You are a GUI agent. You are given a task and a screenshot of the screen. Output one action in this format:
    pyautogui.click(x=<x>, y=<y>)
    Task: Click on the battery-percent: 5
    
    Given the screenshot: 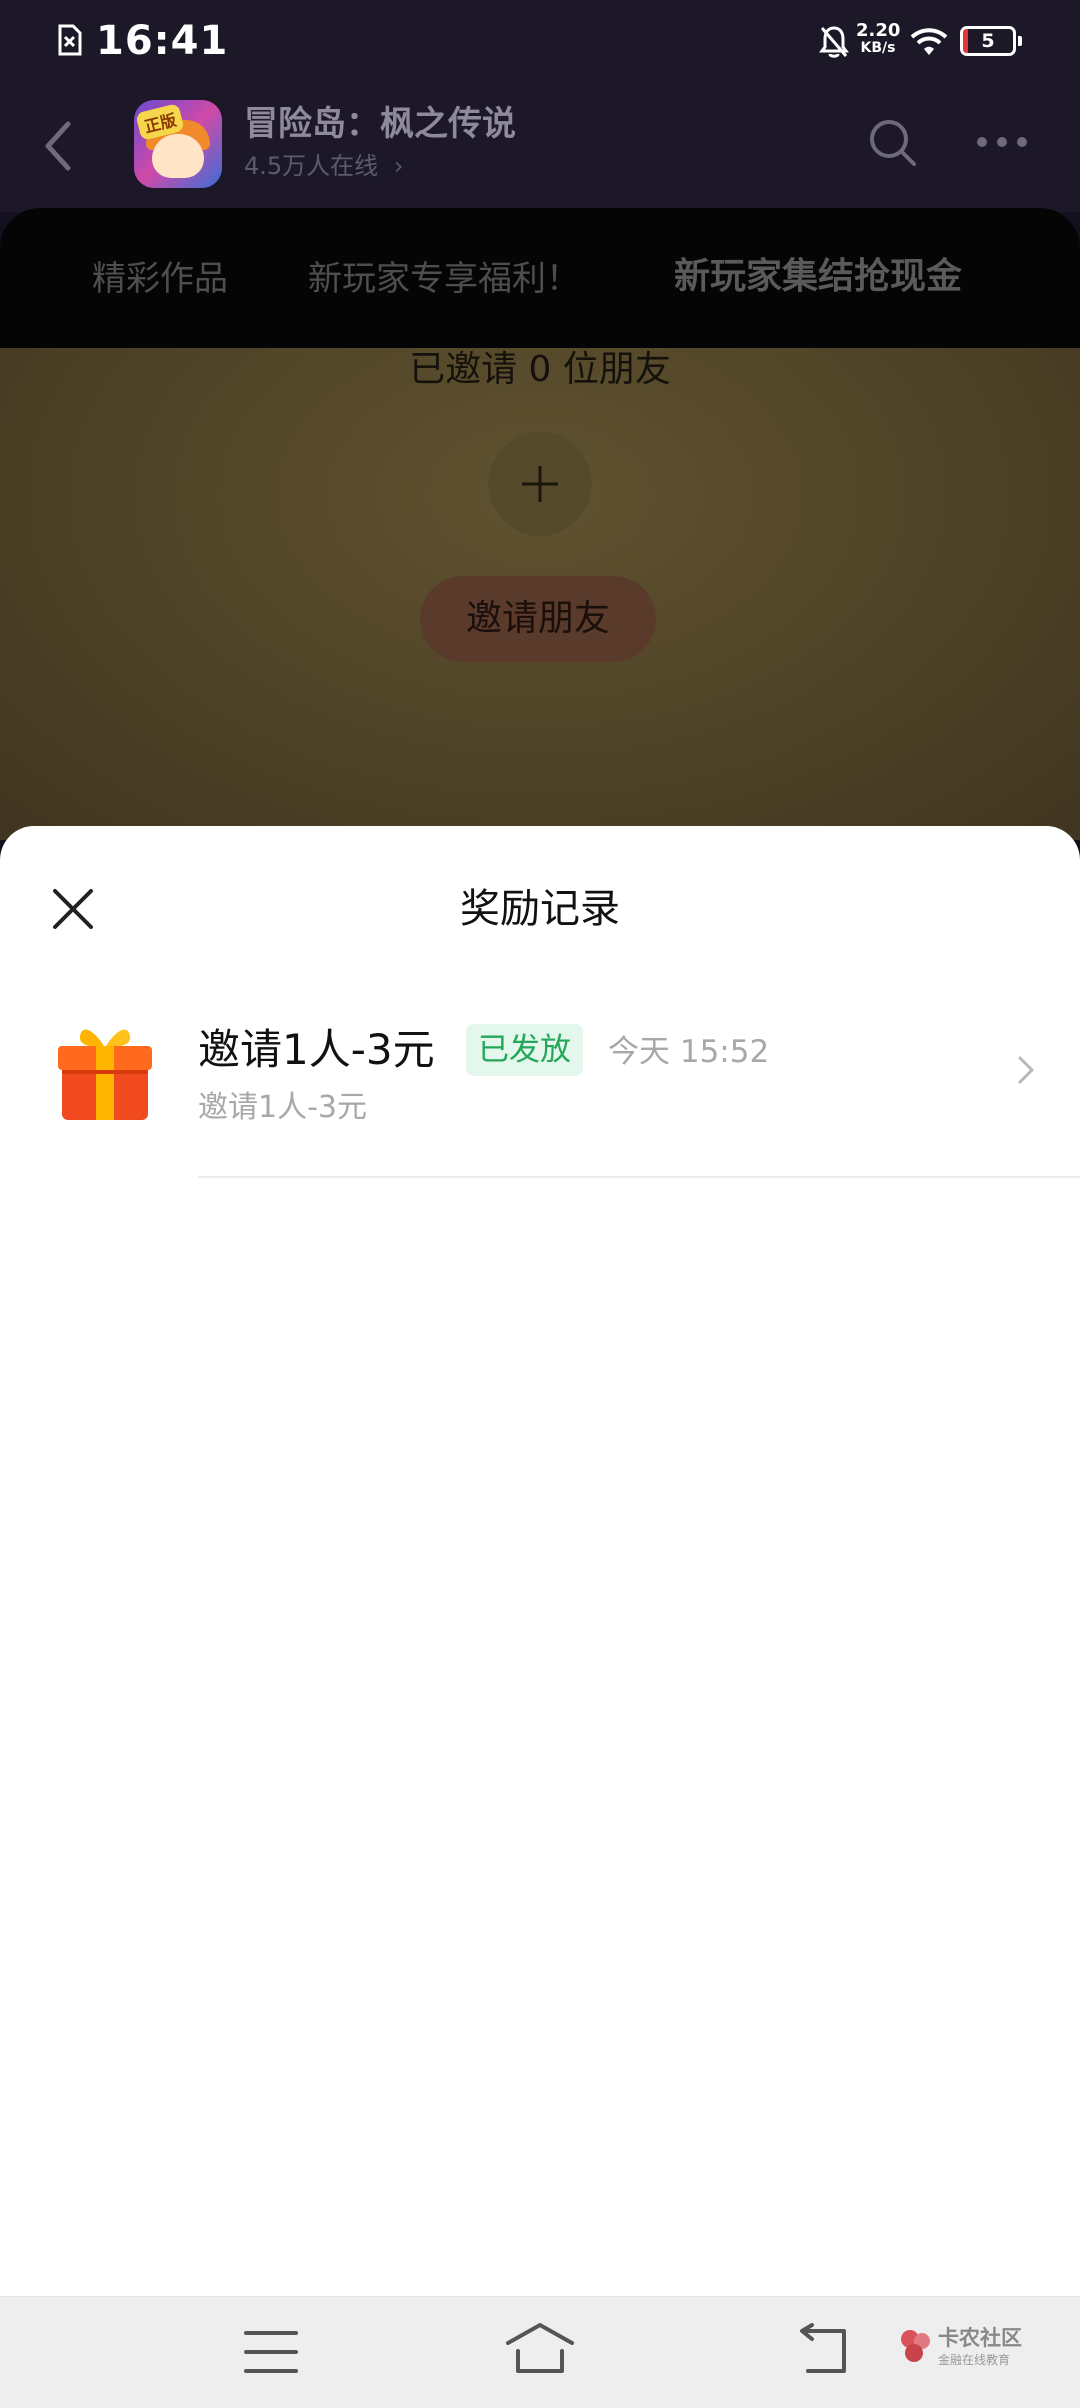 What is the action you would take?
    pyautogui.click(x=988, y=41)
    